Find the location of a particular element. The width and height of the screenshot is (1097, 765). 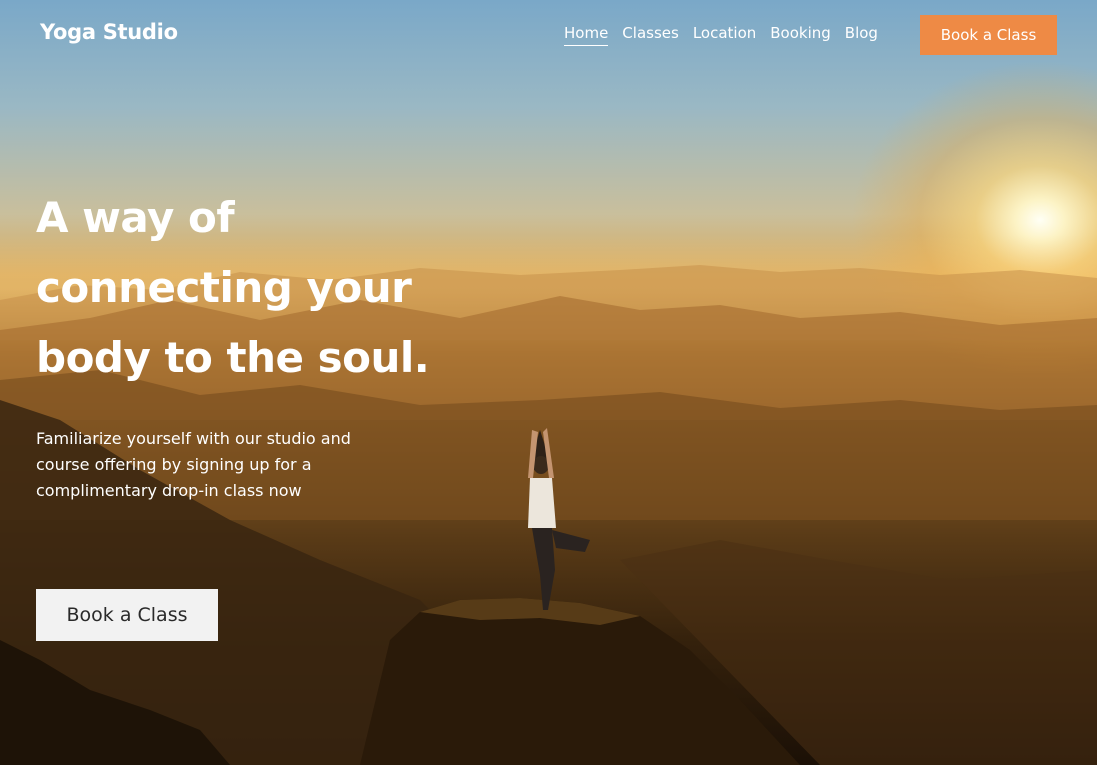

nav-book-class-button: Book a Class is located at coordinates (988, 35).